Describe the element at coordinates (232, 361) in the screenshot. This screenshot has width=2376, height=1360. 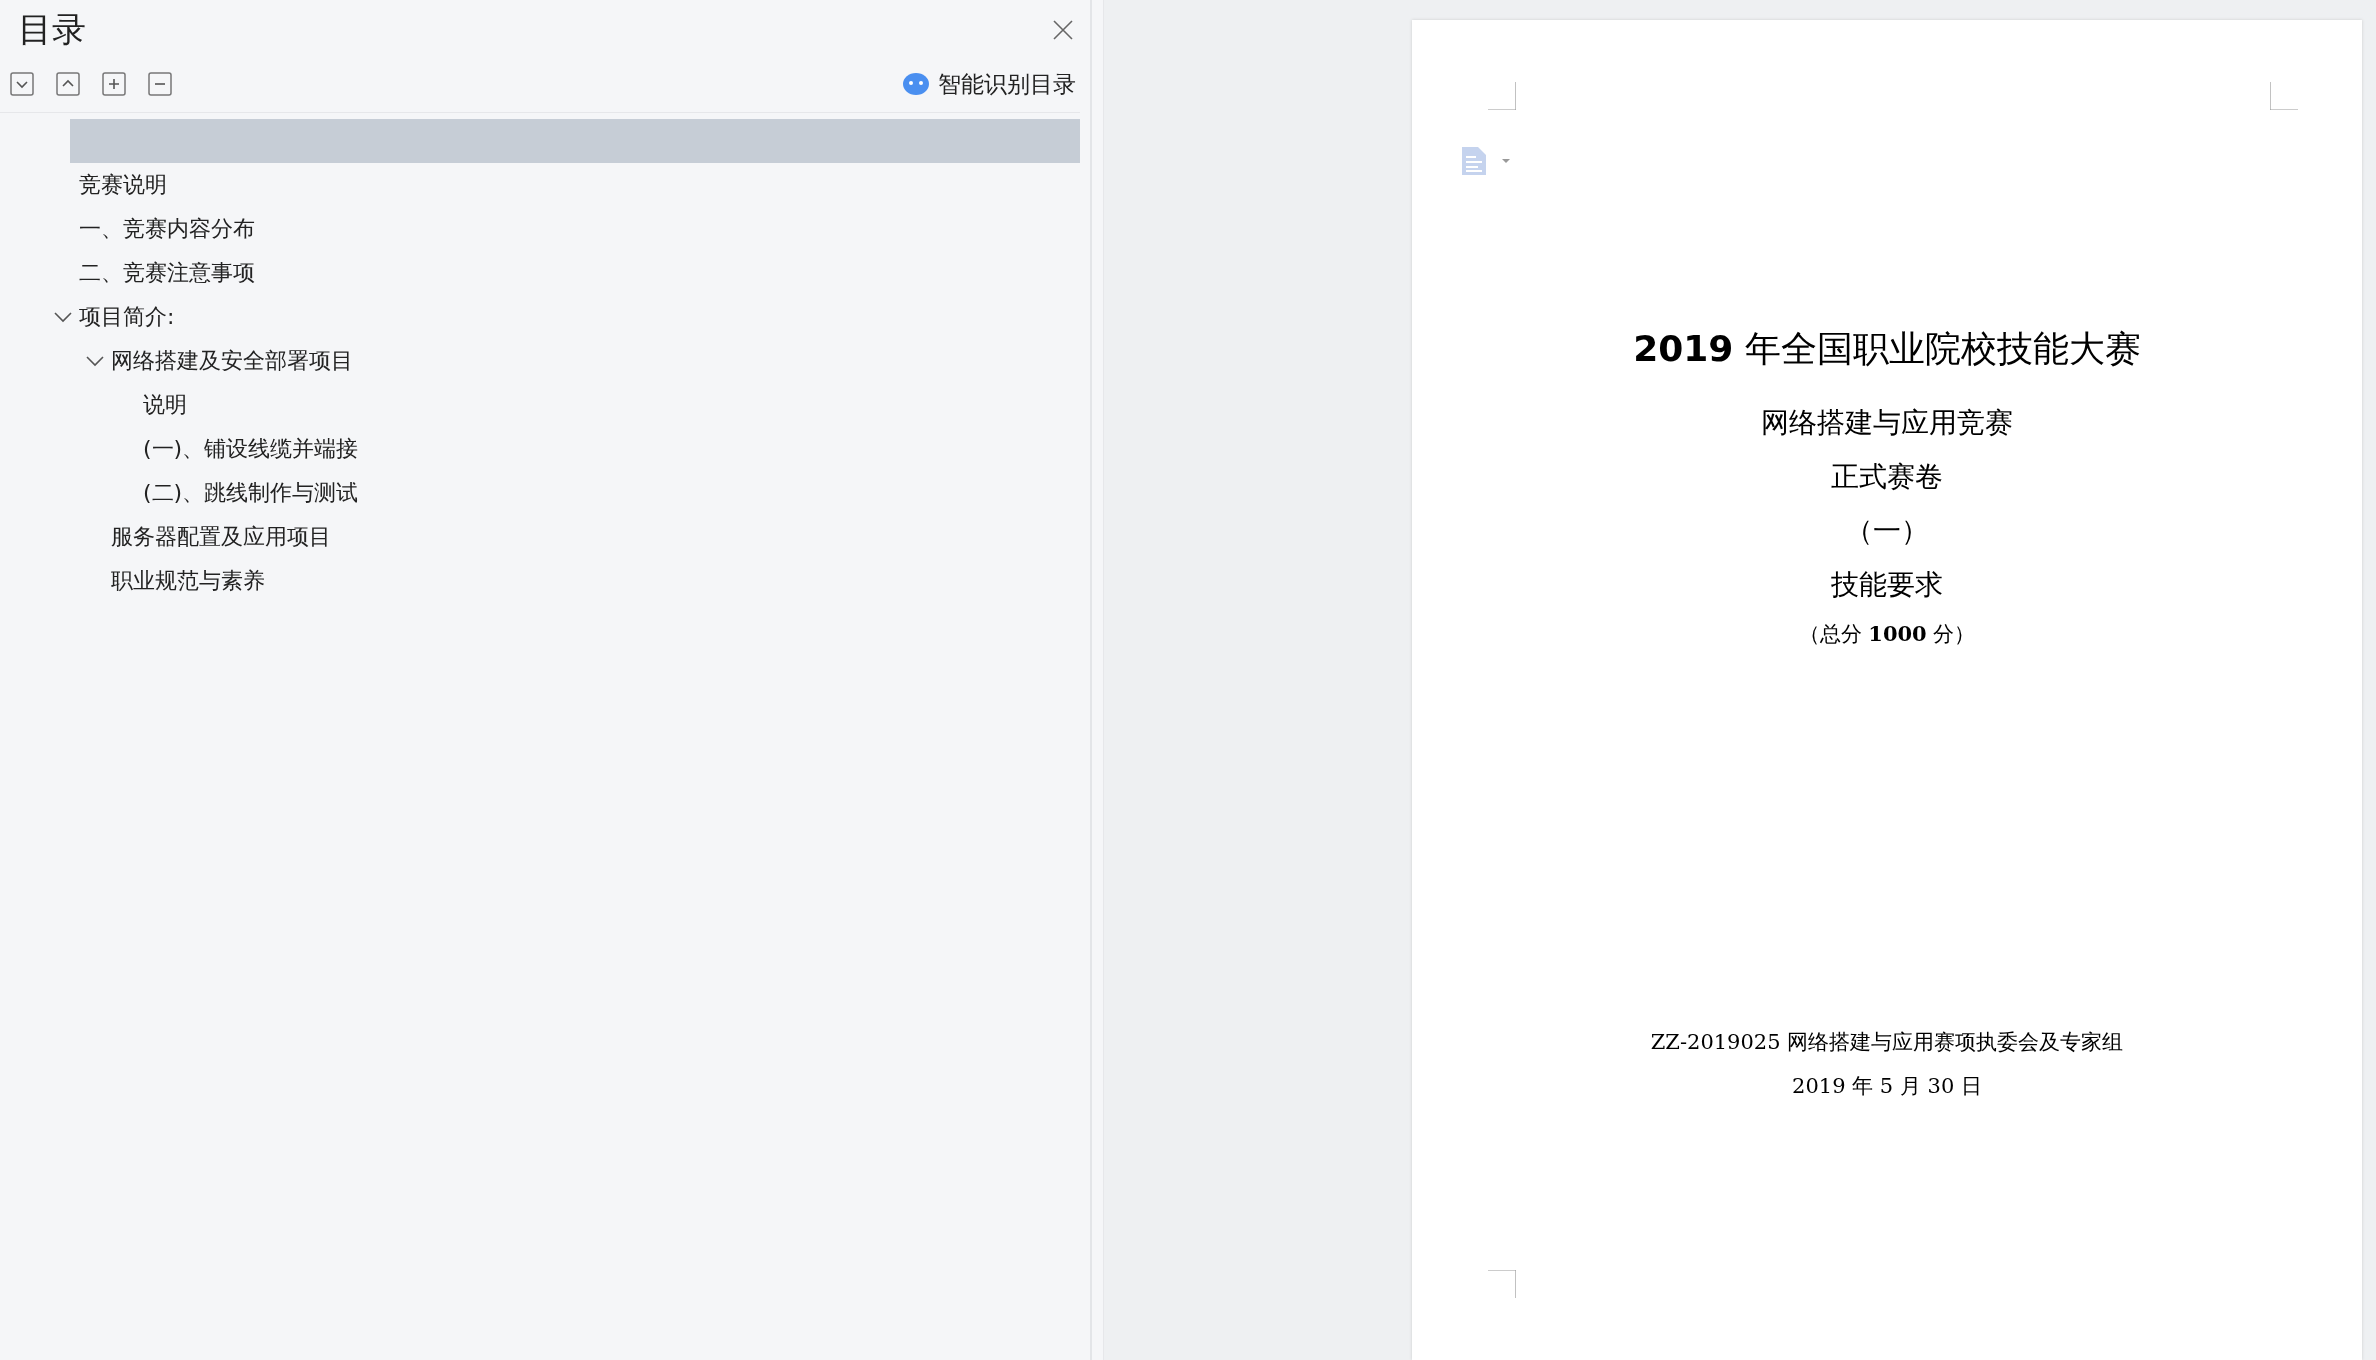
I see `toc-item: 网络搭建及安全部署项目` at that location.